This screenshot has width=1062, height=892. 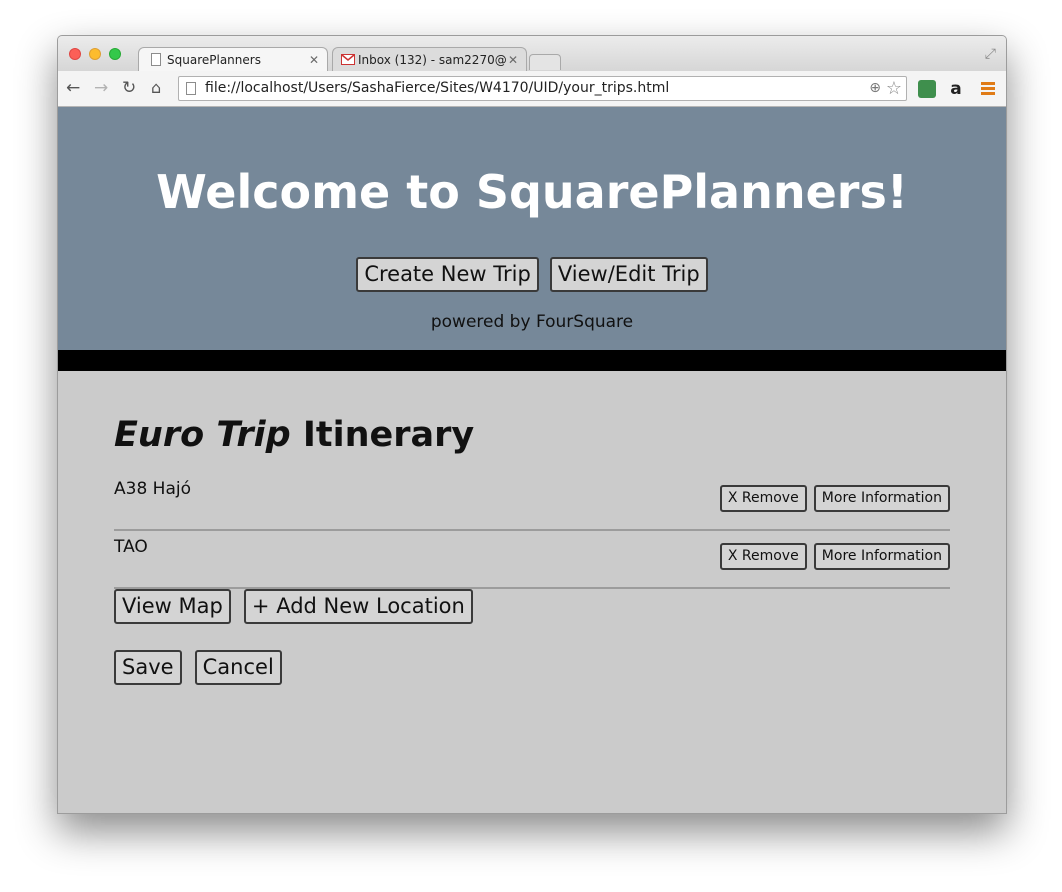 I want to click on powered-by-text: powered by FourSquare, so click(x=532, y=322).